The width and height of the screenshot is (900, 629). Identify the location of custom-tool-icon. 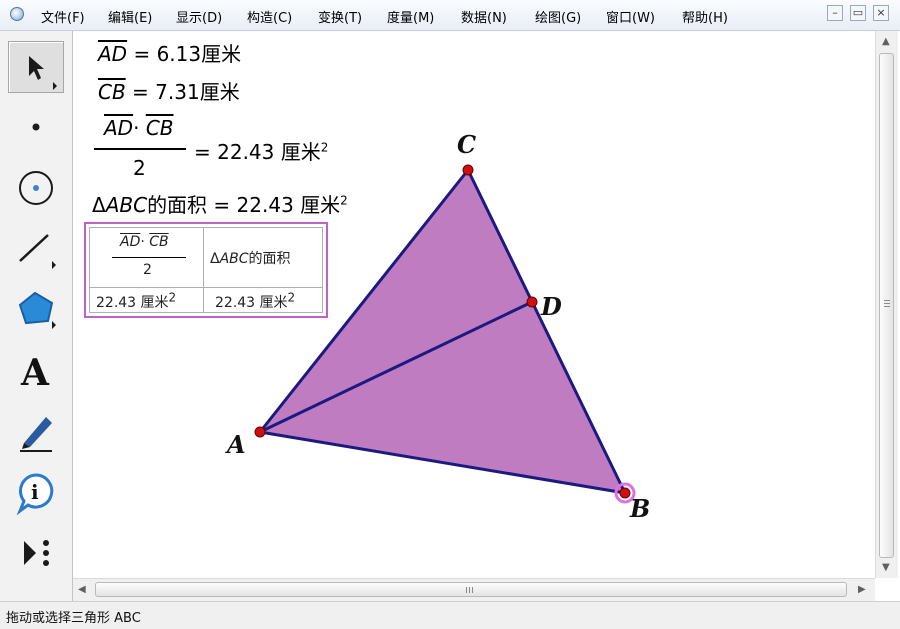
(36, 553).